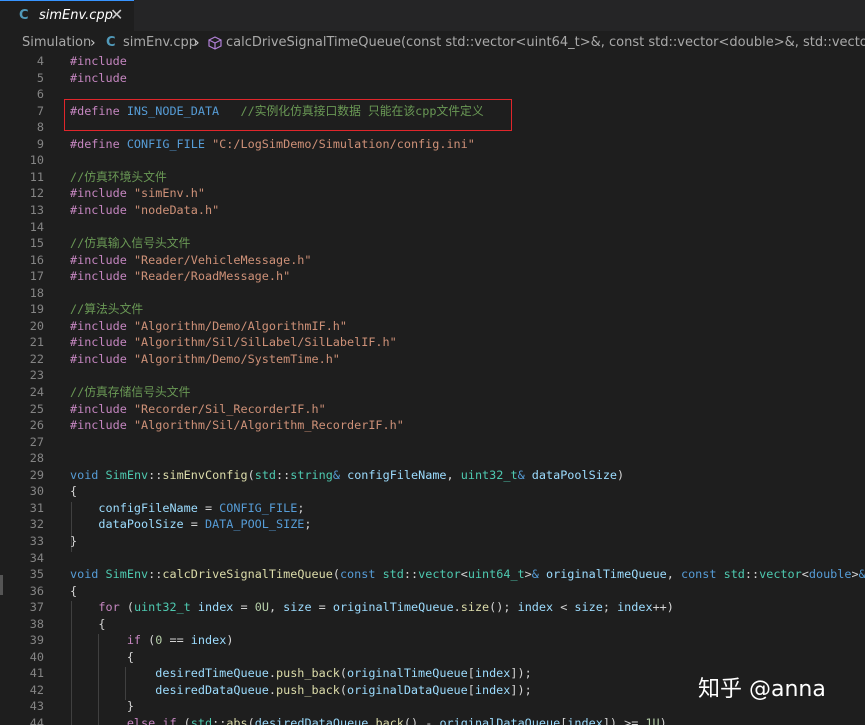  What do you see at coordinates (432, 78) in the screenshot?
I see `code-line: 5 #include` at bounding box center [432, 78].